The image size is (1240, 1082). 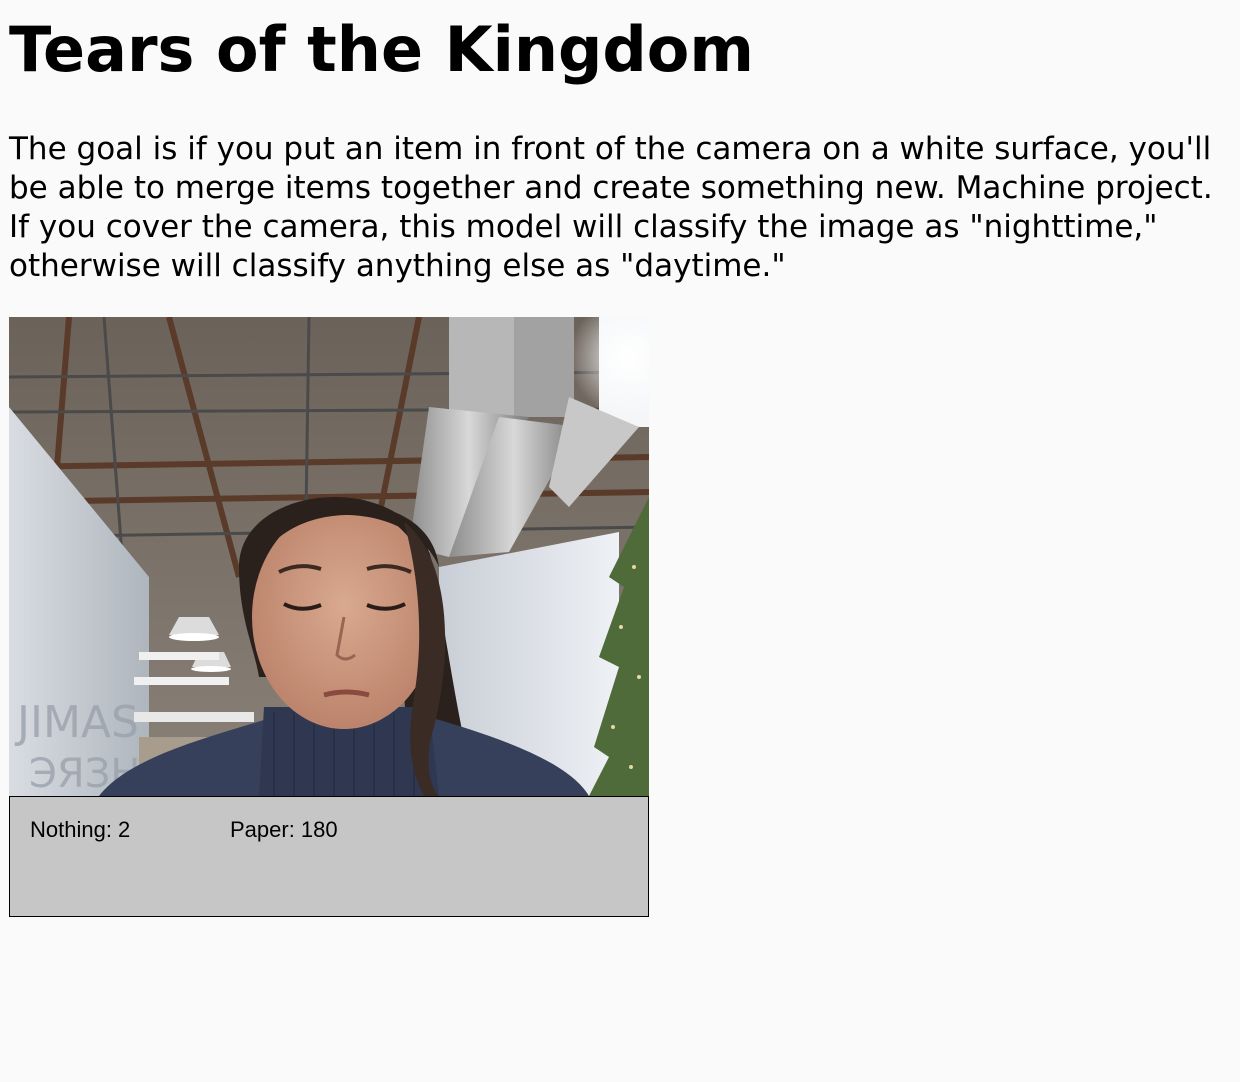 I want to click on svg-text: JIMAS, so click(x=76, y=722).